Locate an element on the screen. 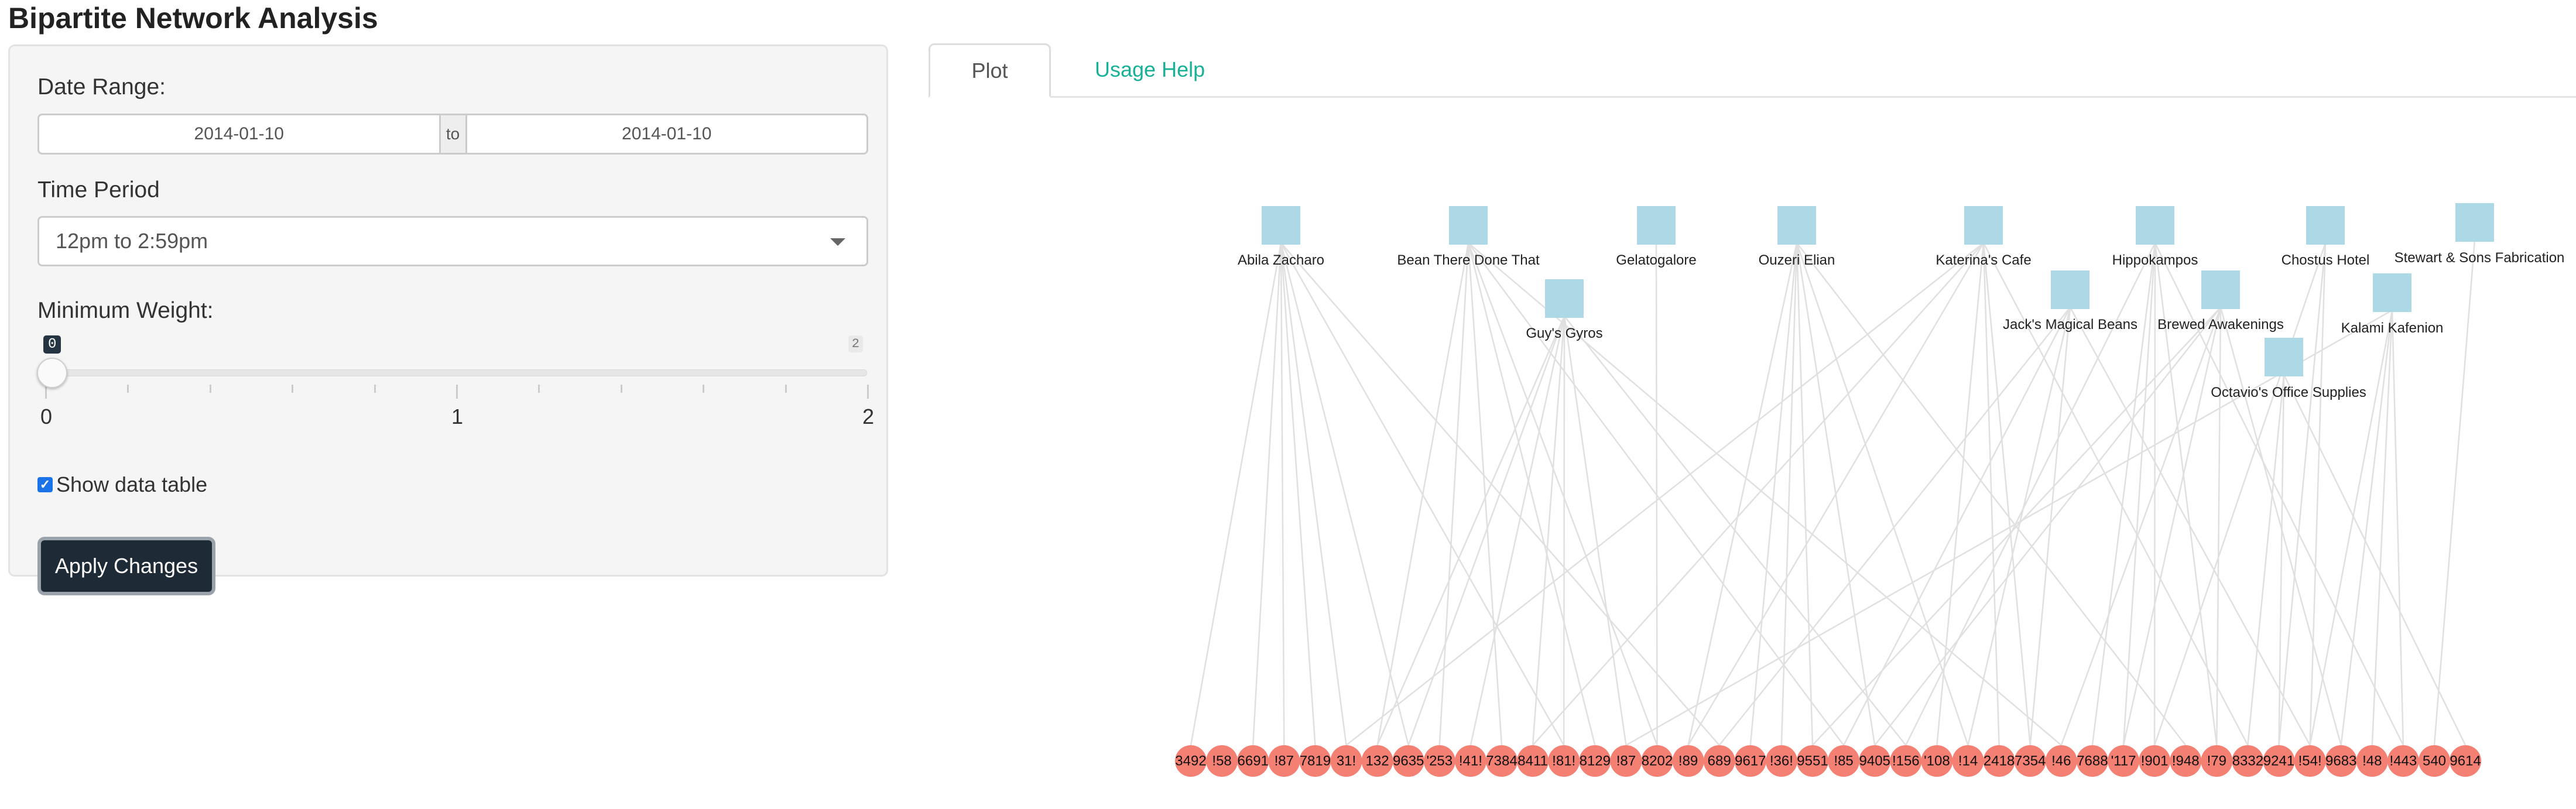 The height and width of the screenshot is (809, 2576). card-node: 9551 is located at coordinates (1812, 761).